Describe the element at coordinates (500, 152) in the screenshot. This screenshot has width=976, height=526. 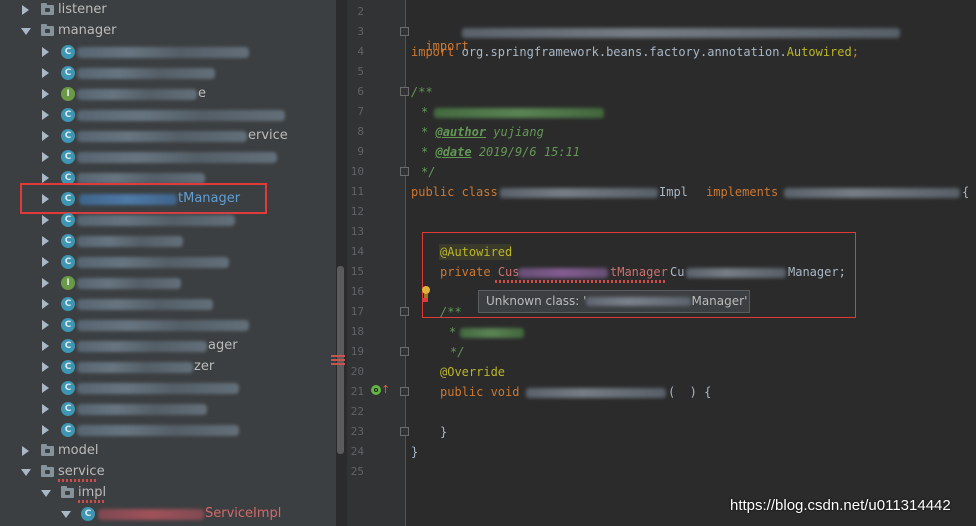
I see `code-line-9: * @date 2019/9/6 15:11` at that location.